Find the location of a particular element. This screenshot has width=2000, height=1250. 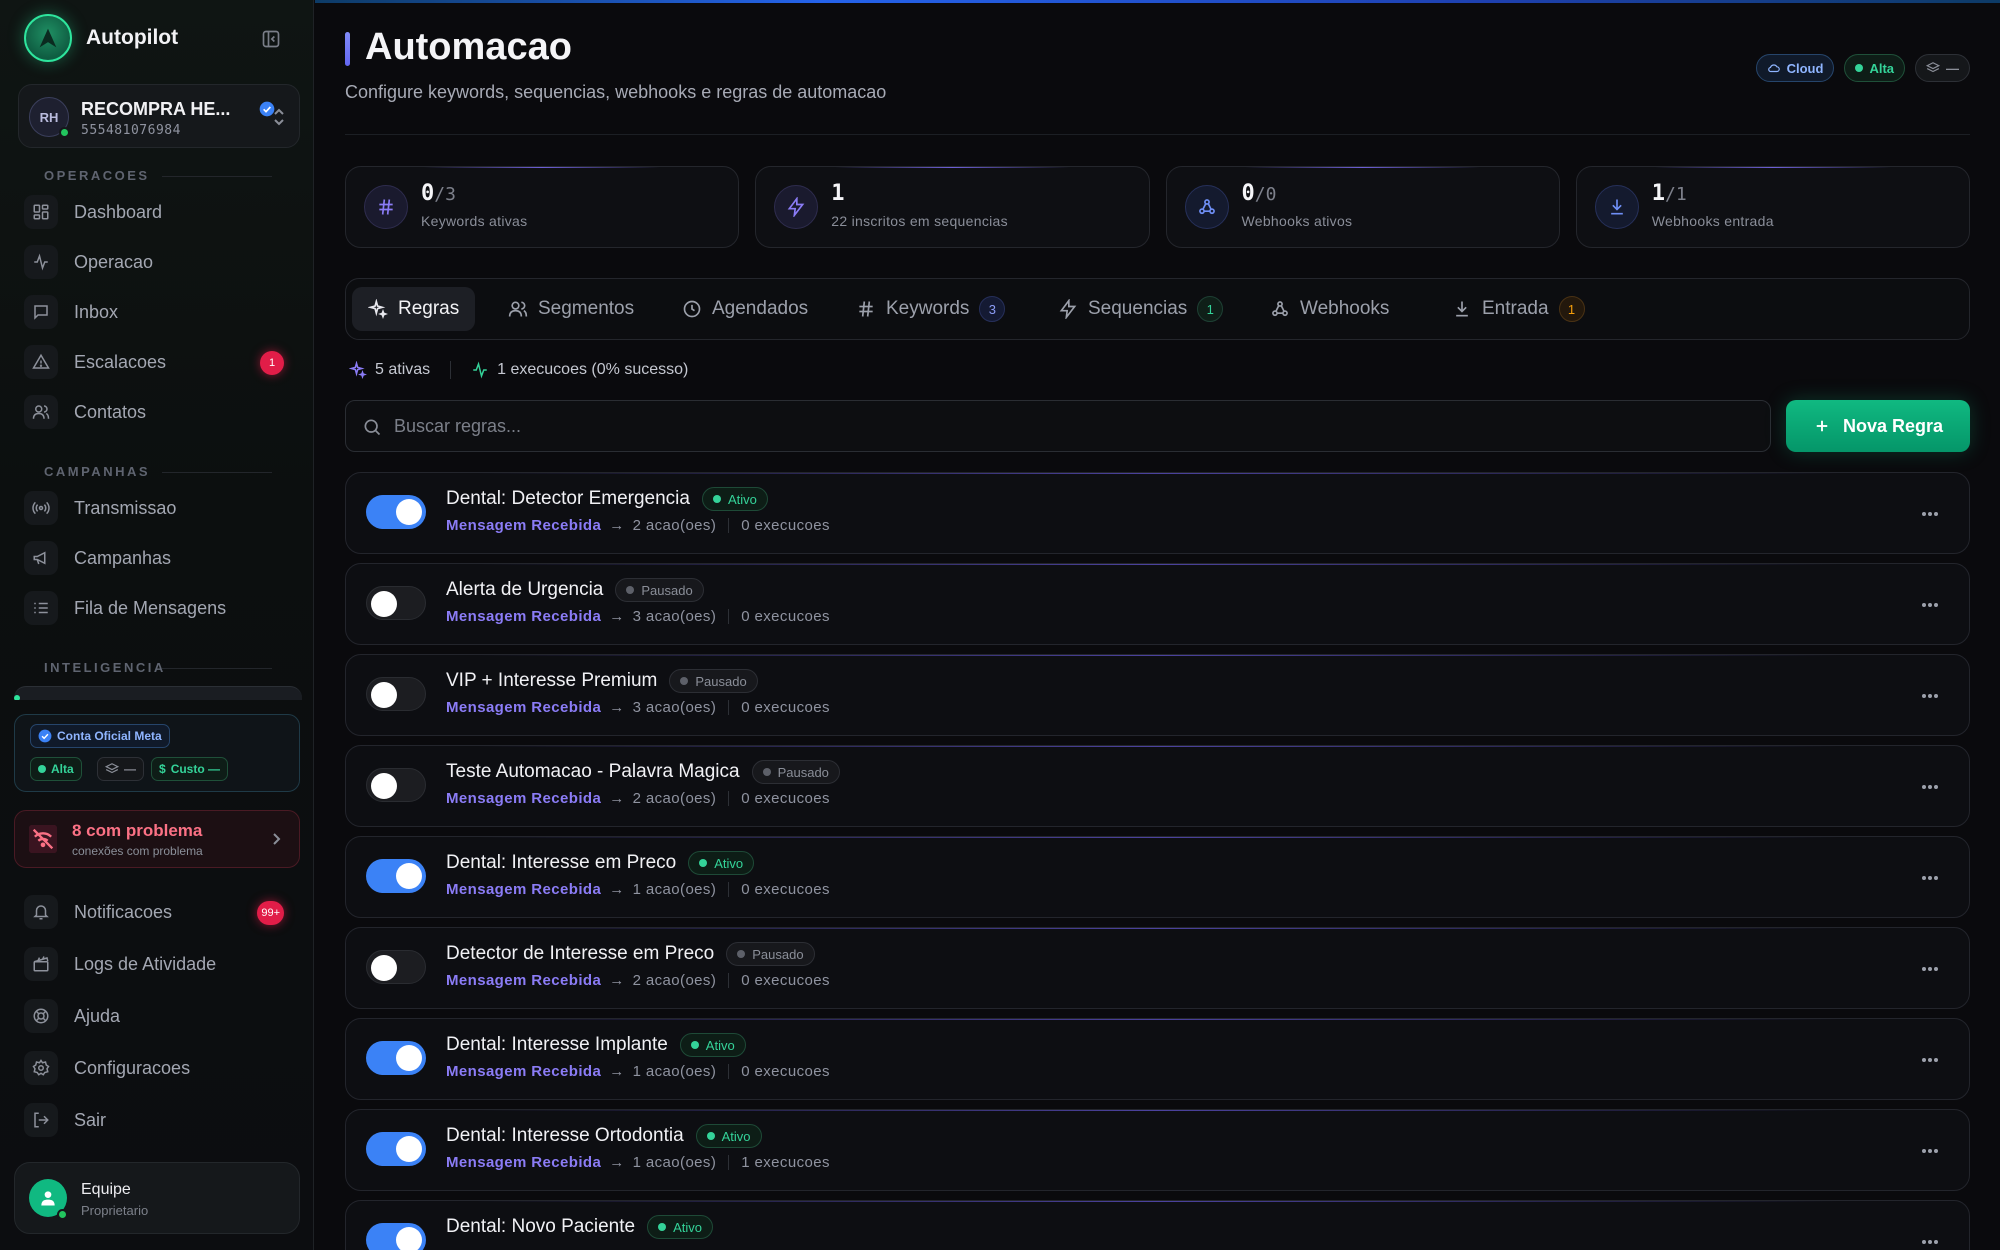

problem-title: 8 com problema is located at coordinates (137, 830).